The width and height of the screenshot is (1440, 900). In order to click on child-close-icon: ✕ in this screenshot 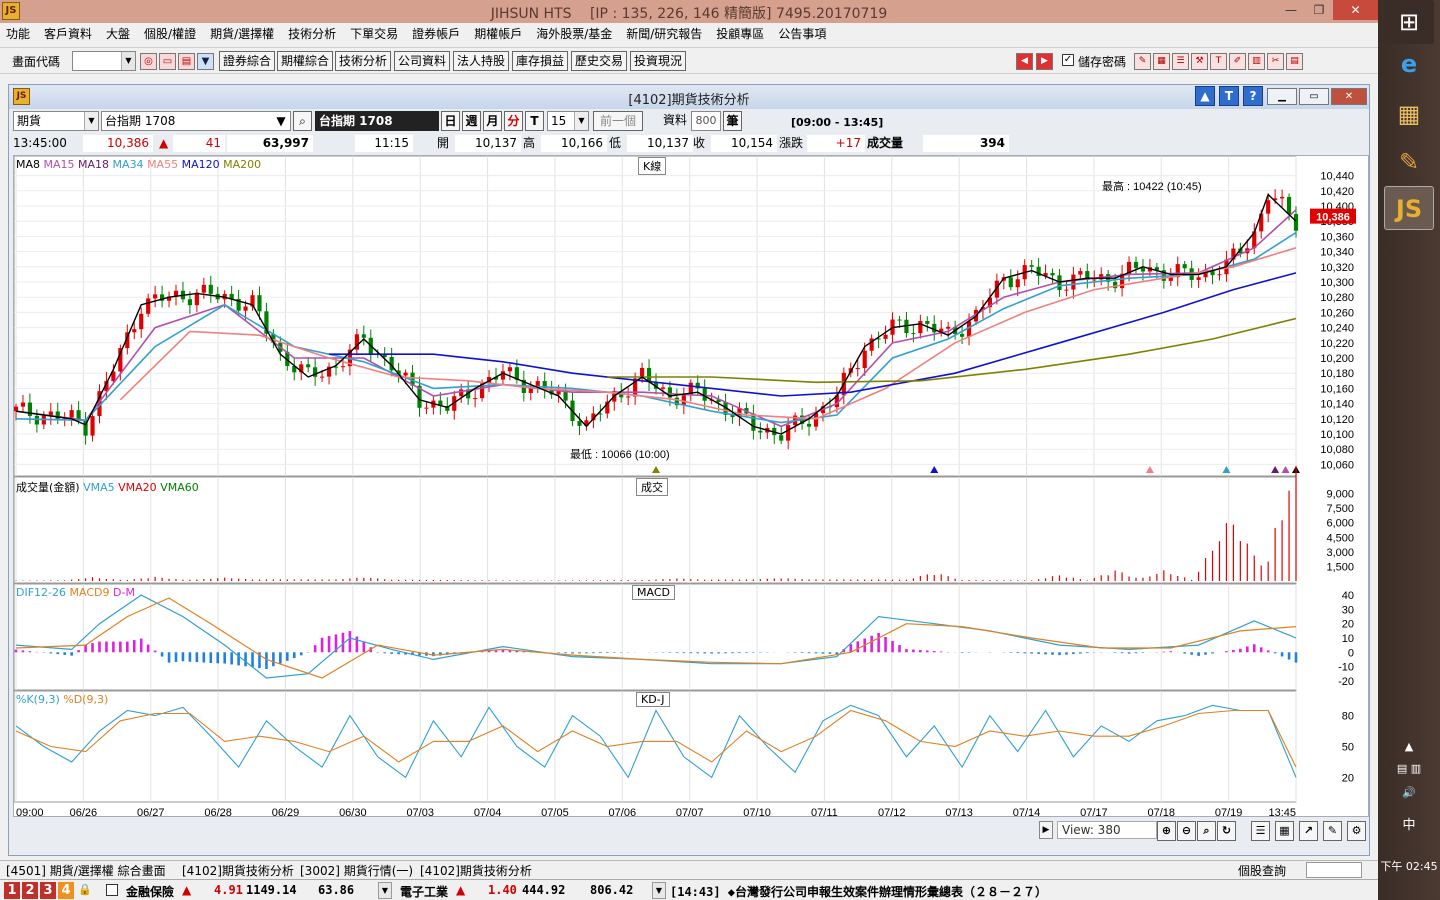, I will do `click(1349, 96)`.